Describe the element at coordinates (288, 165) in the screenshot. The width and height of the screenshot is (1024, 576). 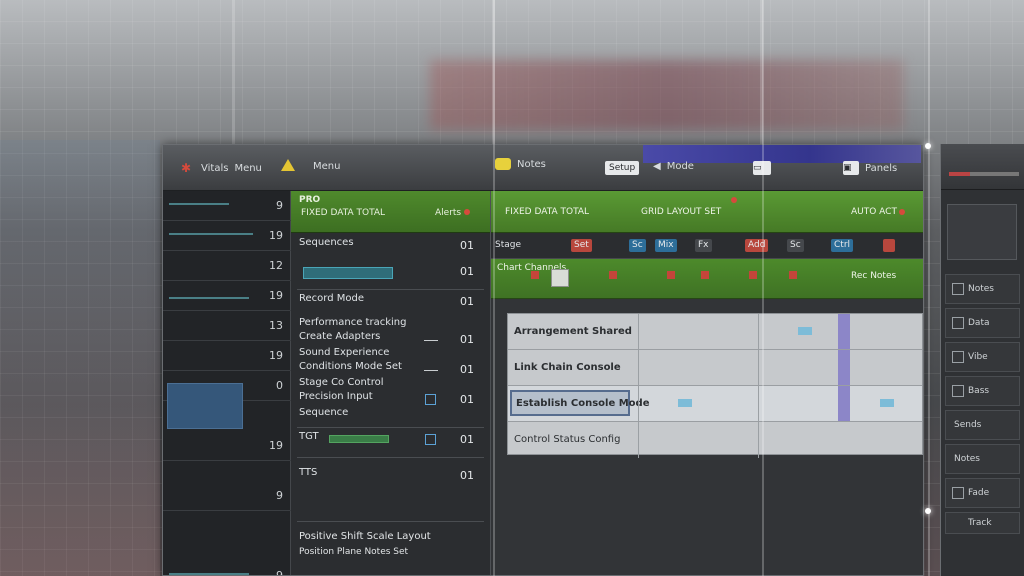
I see `warning-cone-icon` at that location.